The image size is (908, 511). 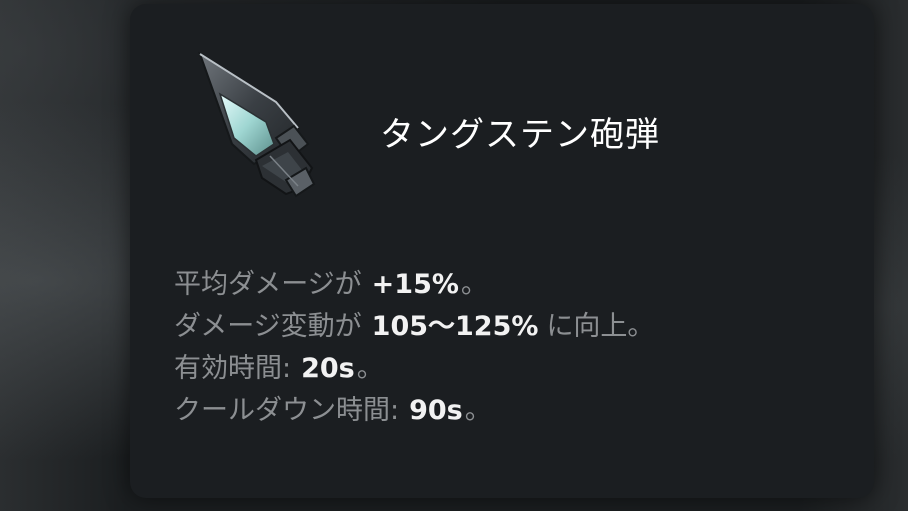 I want to click on stat-value: 20s, so click(x=328, y=368).